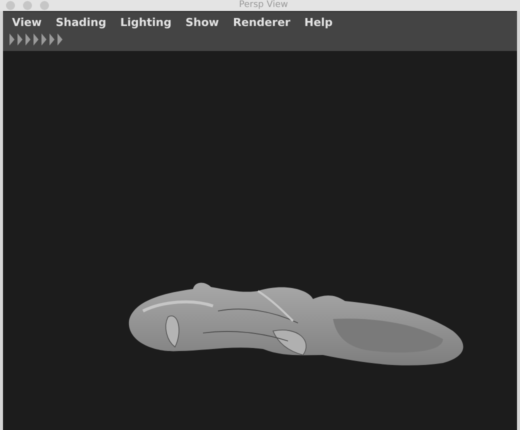 This screenshot has width=520, height=430. What do you see at coordinates (146, 22) in the screenshot?
I see `menu-item: Lighting` at bounding box center [146, 22].